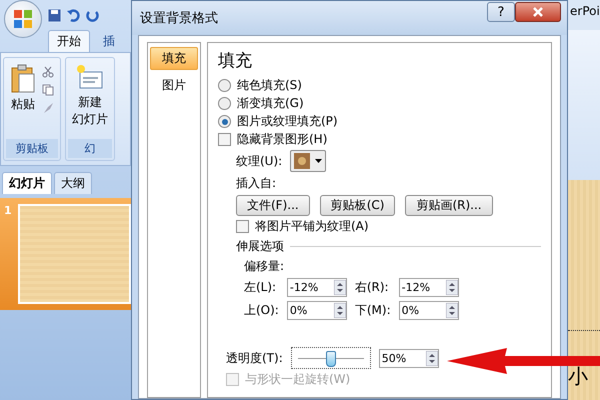 This screenshot has width=600, height=400. I want to click on save-icon, so click(54, 15).